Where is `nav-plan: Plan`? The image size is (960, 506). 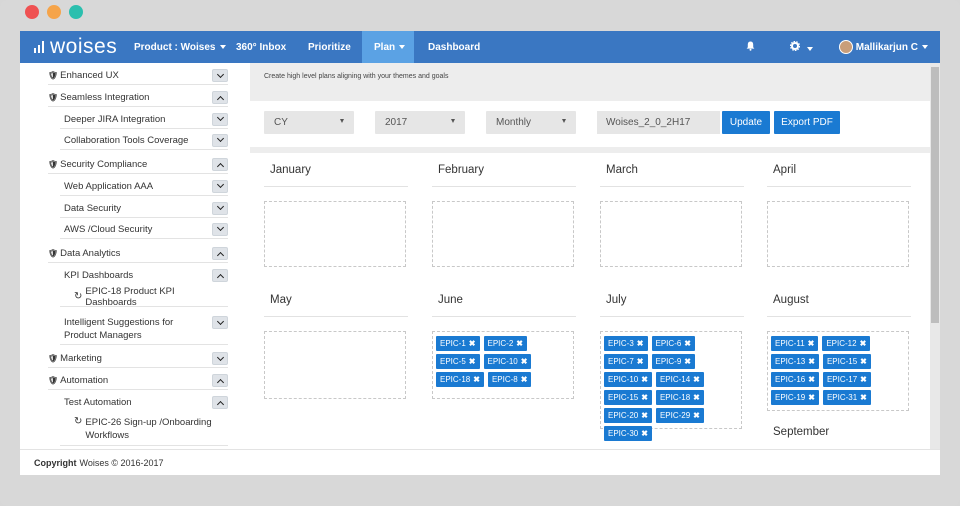 nav-plan: Plan is located at coordinates (388, 47).